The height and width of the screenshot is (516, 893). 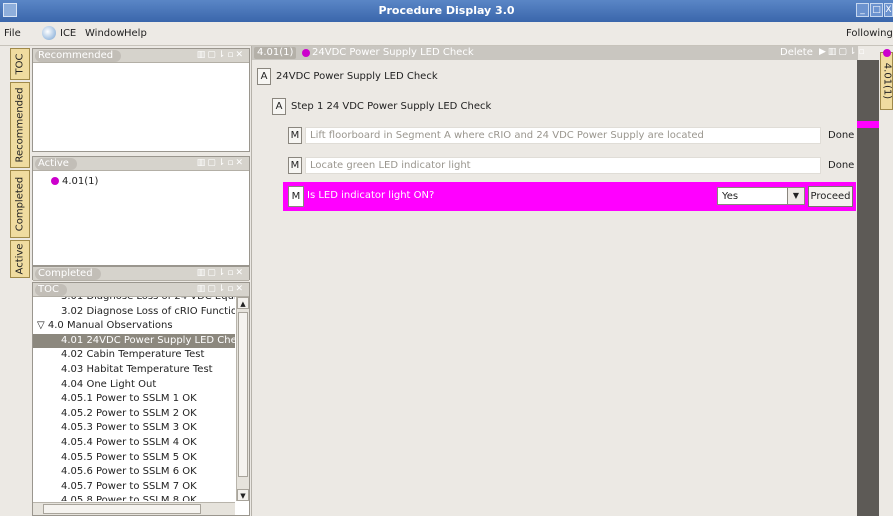 What do you see at coordinates (134, 326) in the screenshot?
I see `toc-item: ▽ 4.0 Manual Observations` at bounding box center [134, 326].